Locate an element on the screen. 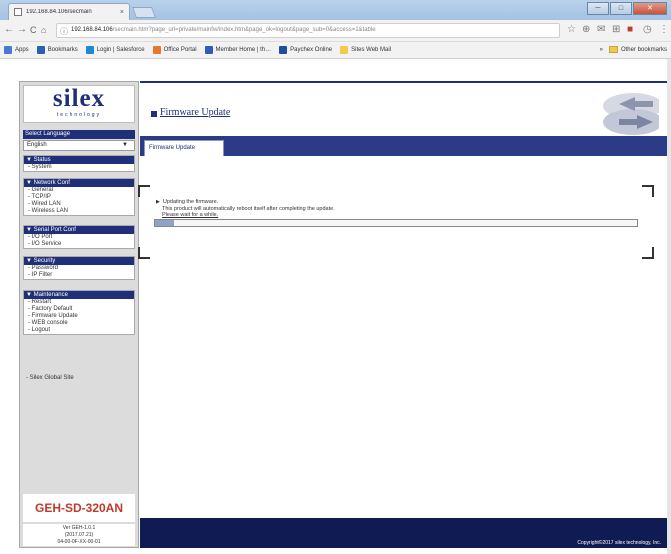  logo-text: silex is located at coordinates (79, 98).